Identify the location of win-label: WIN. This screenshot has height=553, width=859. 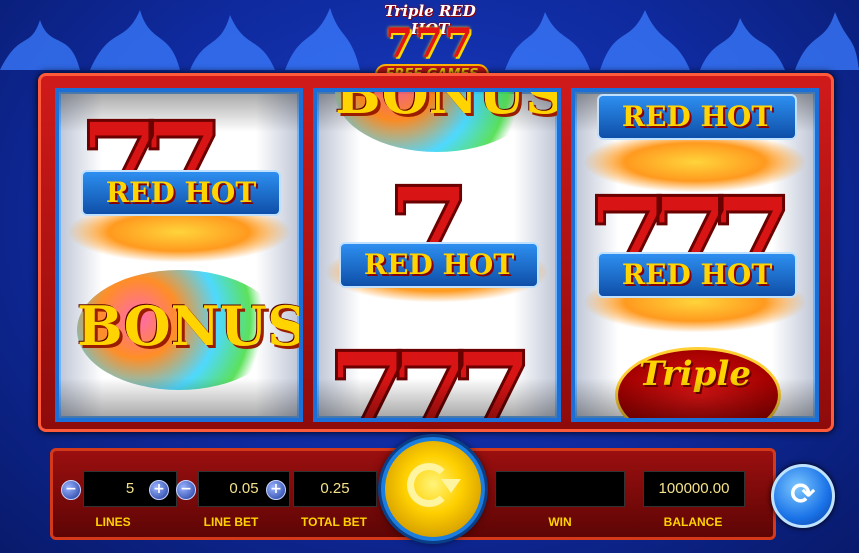
(560, 522).